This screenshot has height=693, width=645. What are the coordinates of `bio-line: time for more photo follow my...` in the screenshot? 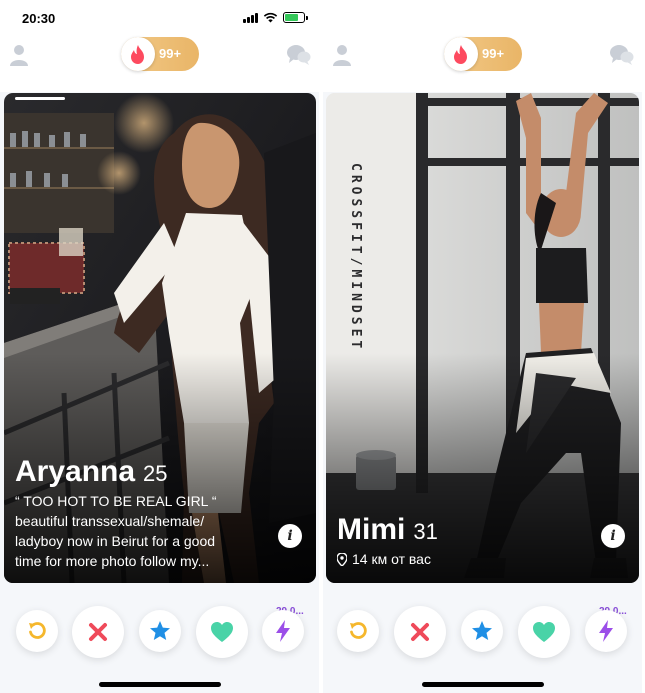 It's located at (112, 561).